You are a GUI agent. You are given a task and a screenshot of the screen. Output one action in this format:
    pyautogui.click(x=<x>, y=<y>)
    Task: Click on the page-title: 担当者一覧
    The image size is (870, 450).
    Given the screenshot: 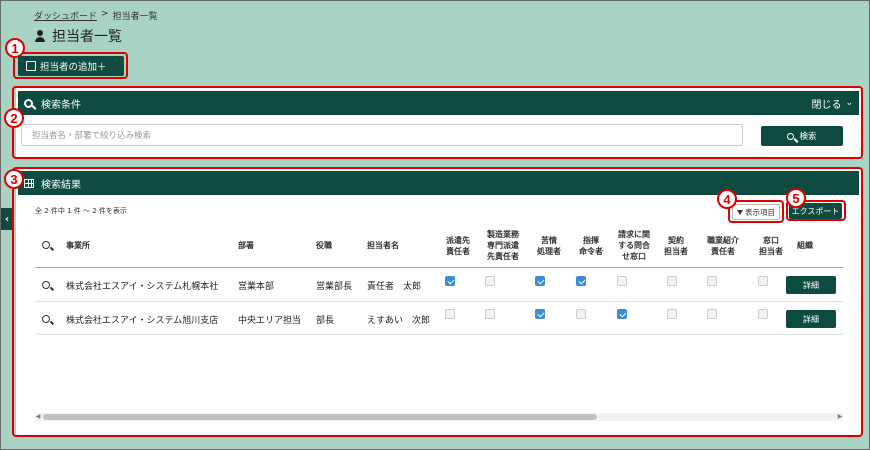 What is the action you would take?
    pyautogui.click(x=78, y=36)
    